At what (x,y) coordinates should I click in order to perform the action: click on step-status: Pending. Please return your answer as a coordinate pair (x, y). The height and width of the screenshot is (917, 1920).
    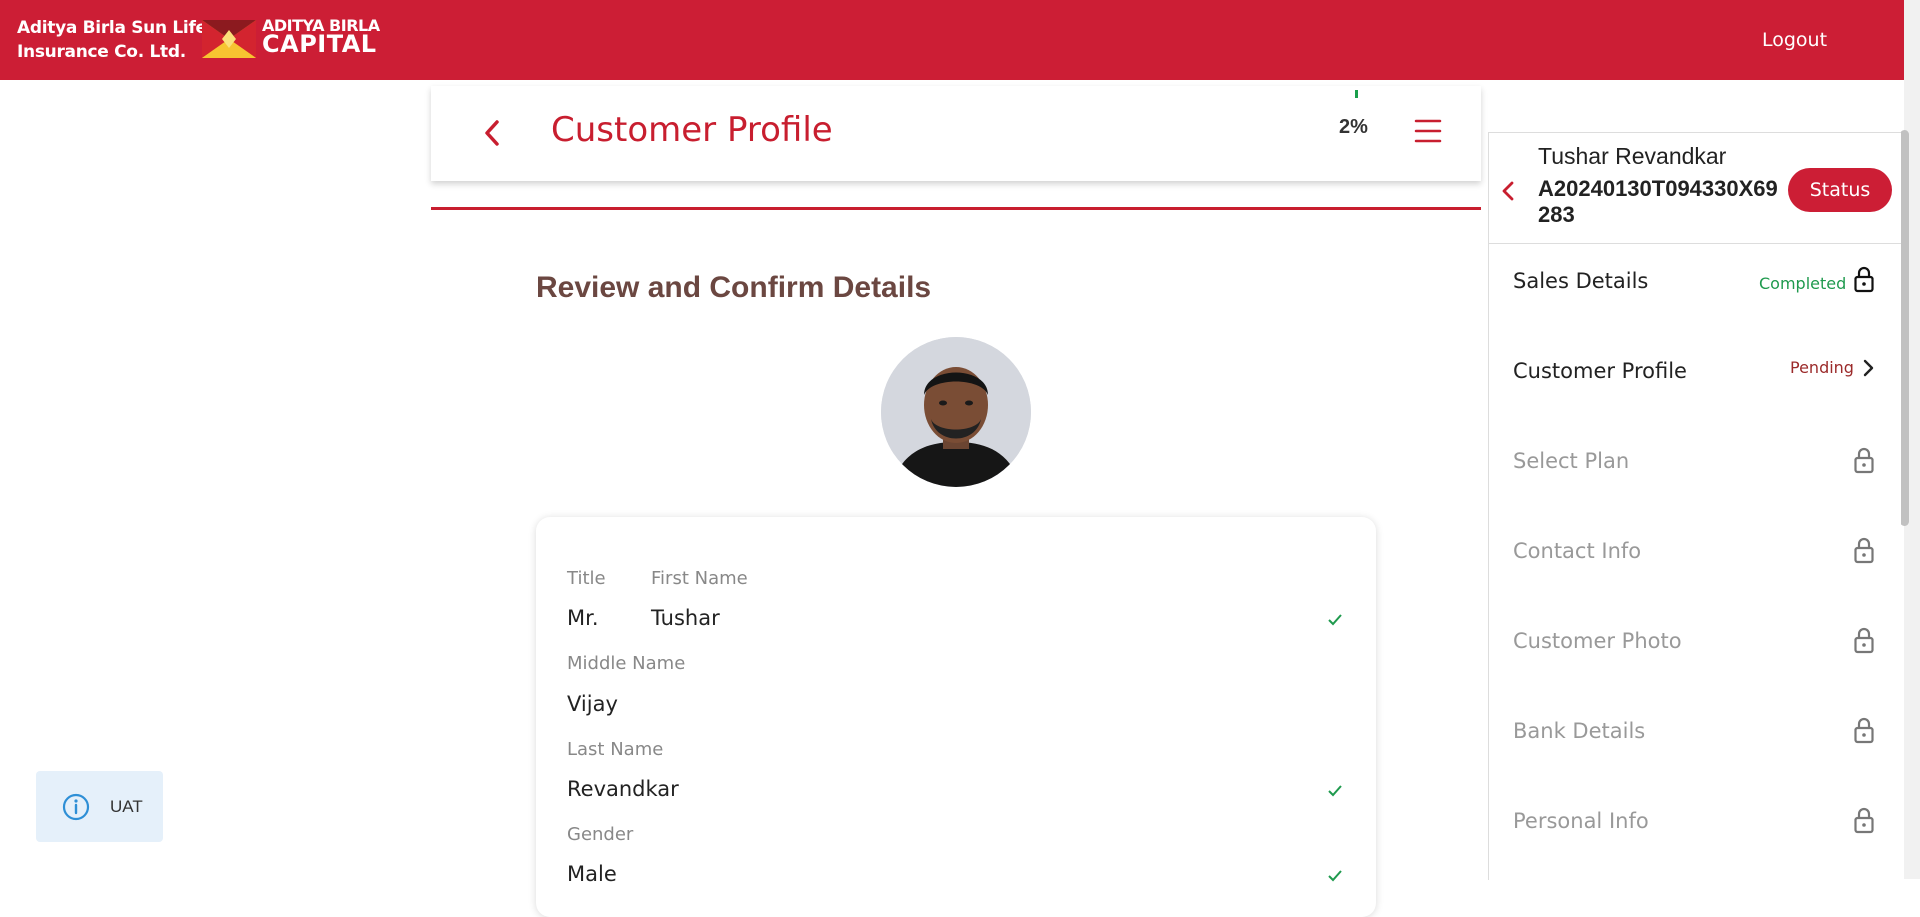
    Looking at the image, I should click on (1822, 367).